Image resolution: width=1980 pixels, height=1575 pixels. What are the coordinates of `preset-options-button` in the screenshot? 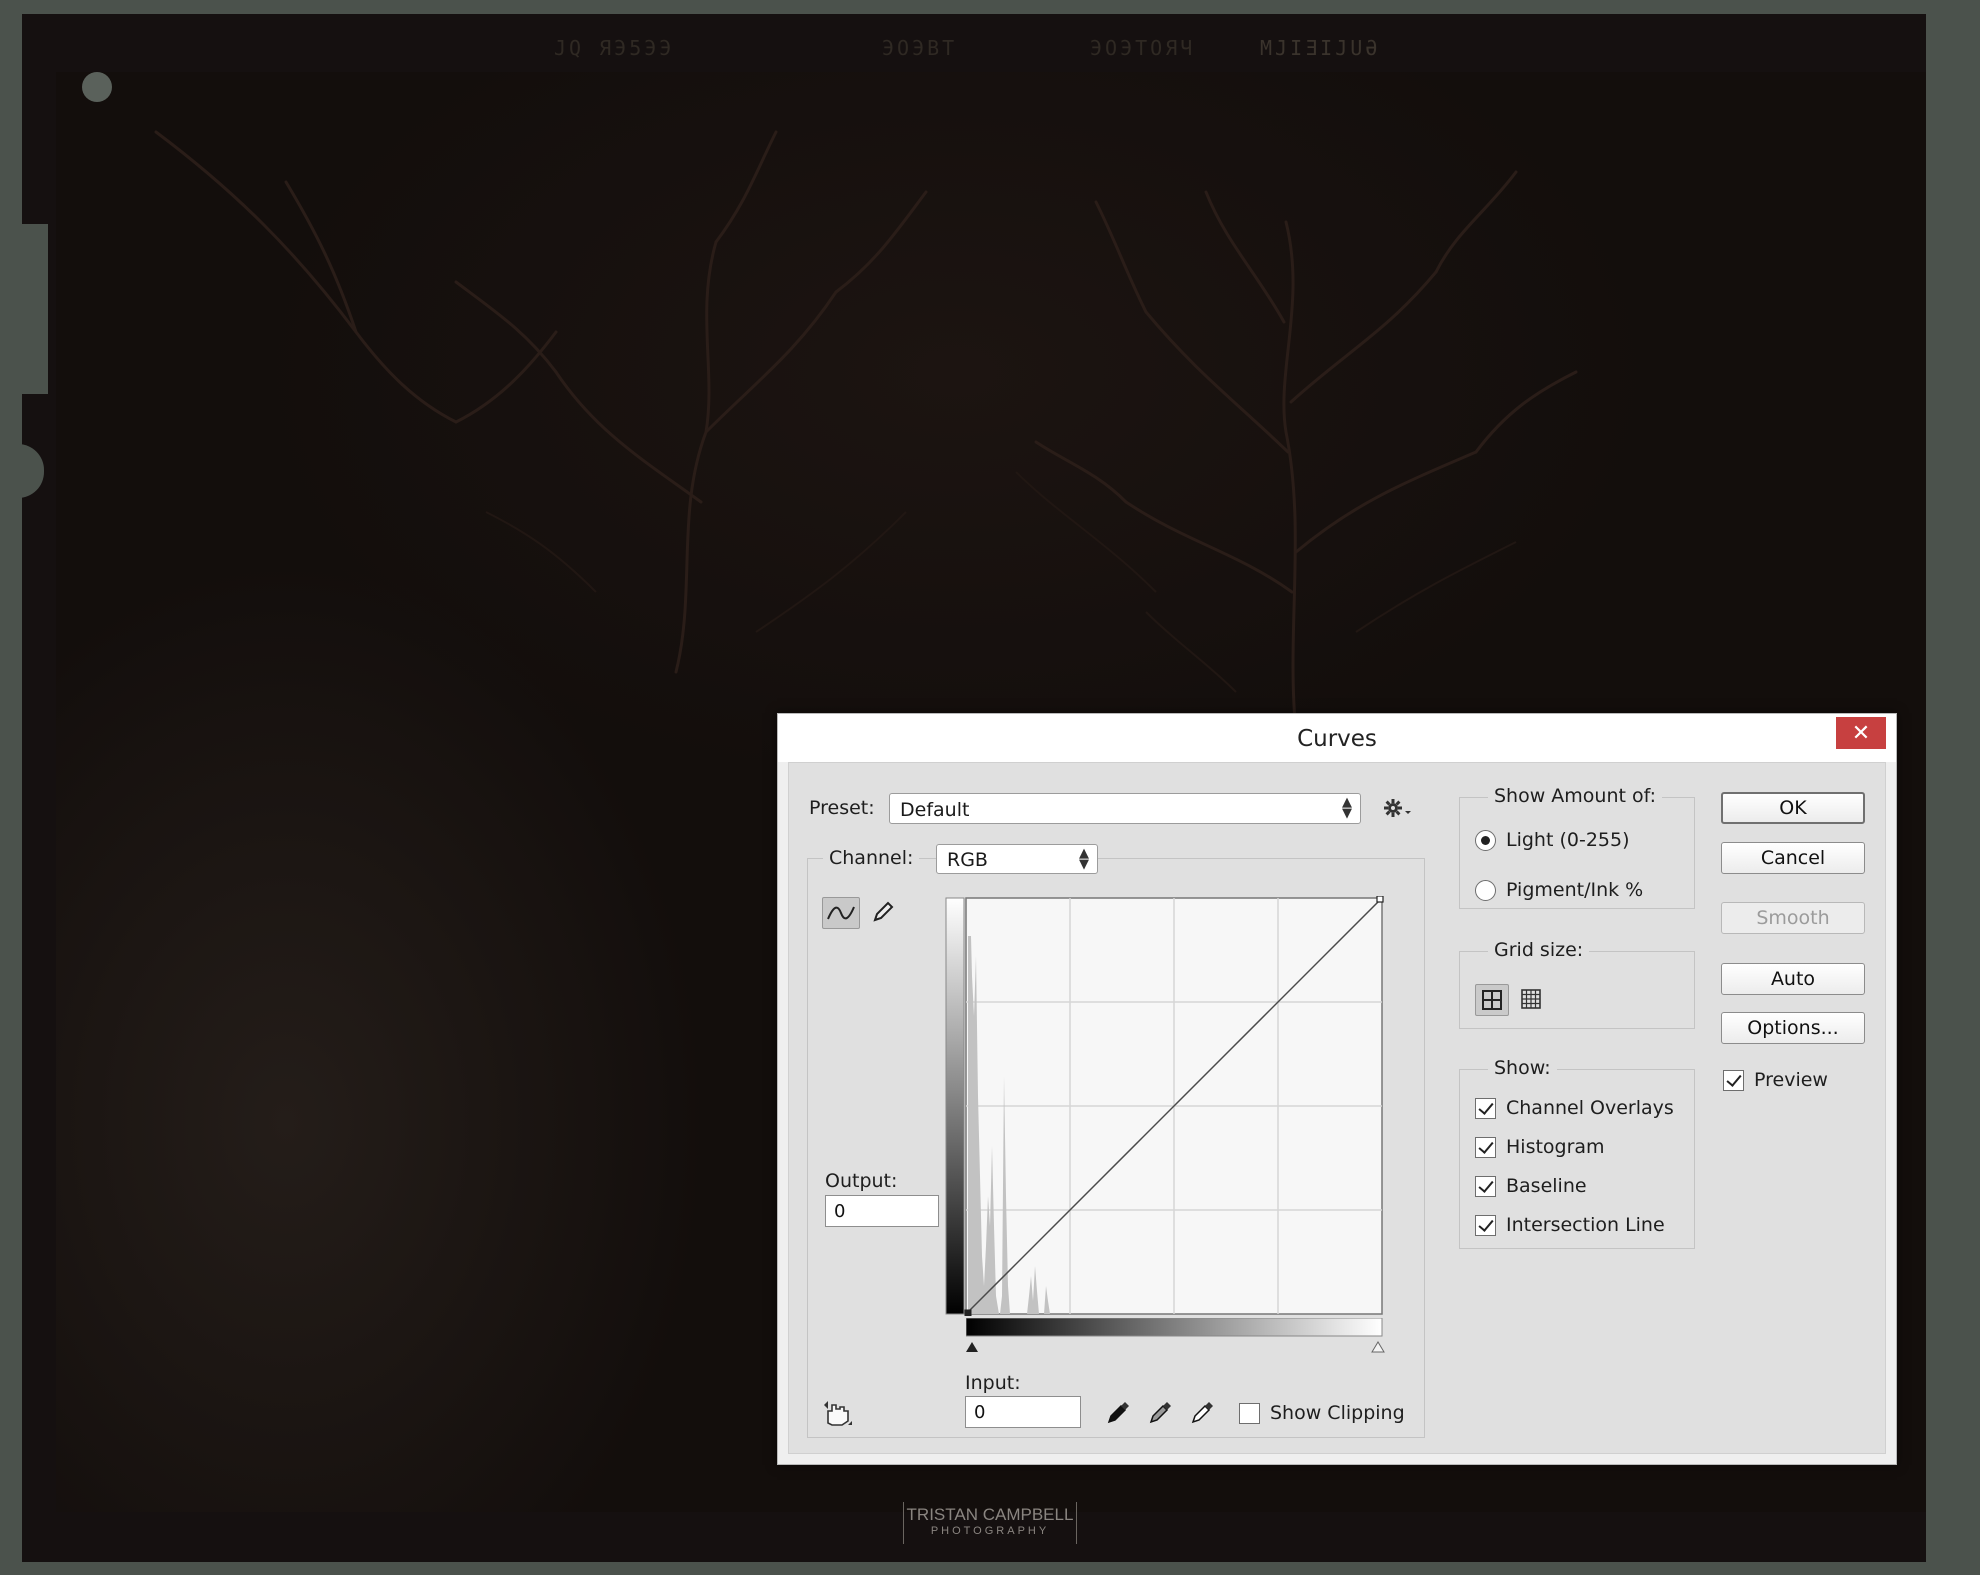 It's located at (1397, 808).